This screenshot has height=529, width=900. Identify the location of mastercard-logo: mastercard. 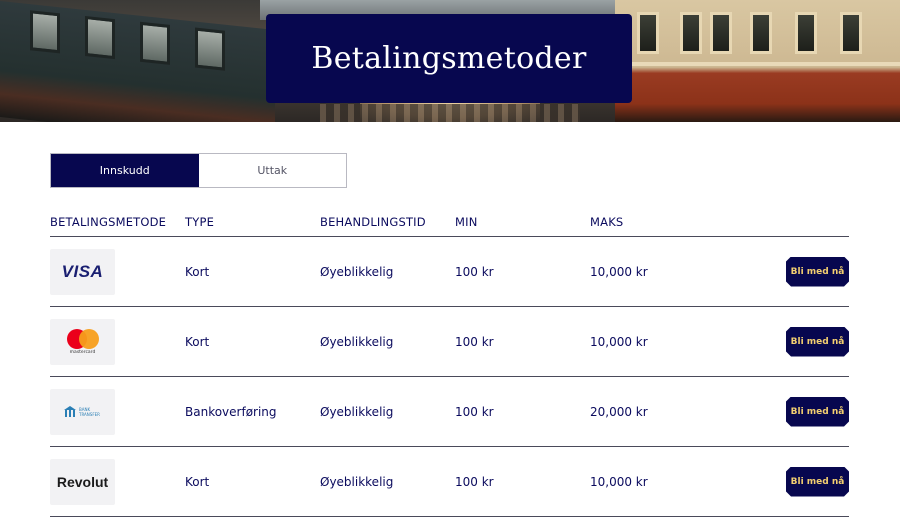
(82, 341).